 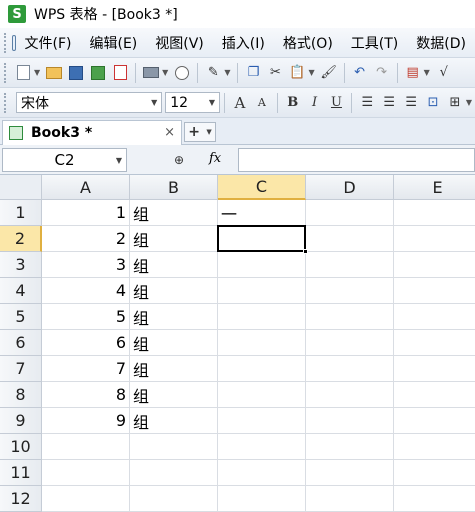 I want to click on cell-b5: 组, so click(x=174, y=317).